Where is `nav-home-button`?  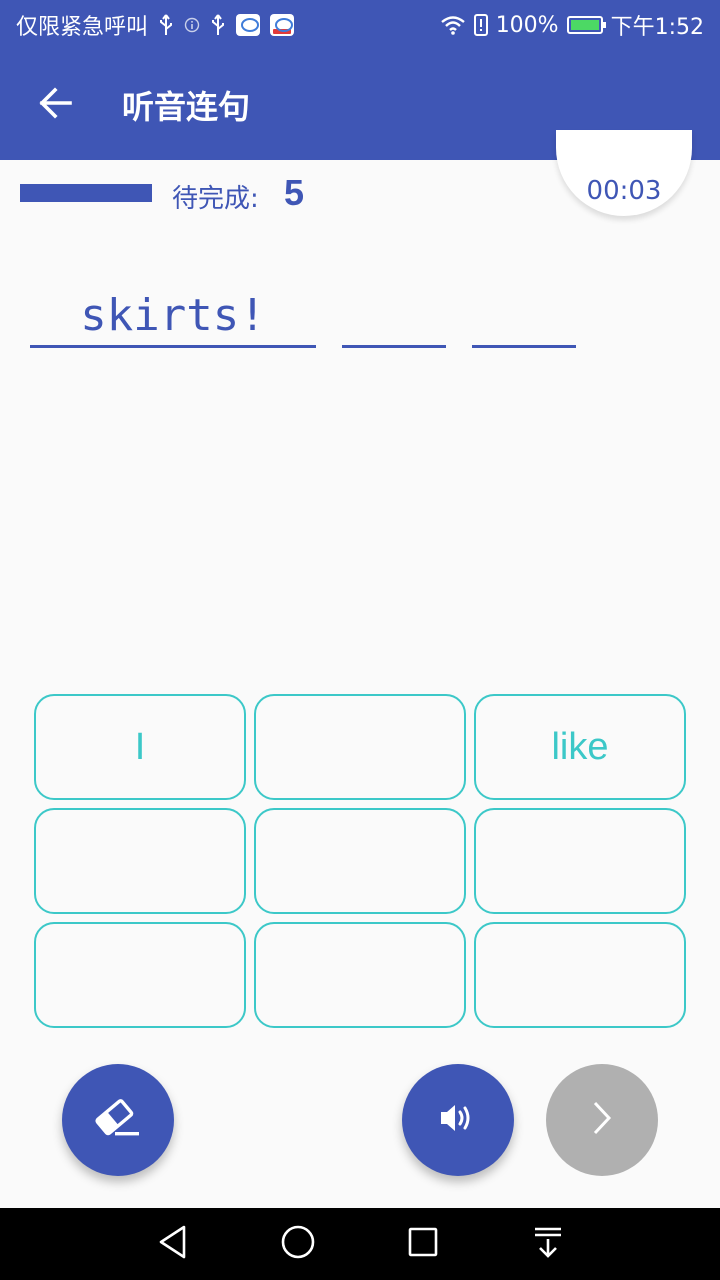
nav-home-button is located at coordinates (298, 1244).